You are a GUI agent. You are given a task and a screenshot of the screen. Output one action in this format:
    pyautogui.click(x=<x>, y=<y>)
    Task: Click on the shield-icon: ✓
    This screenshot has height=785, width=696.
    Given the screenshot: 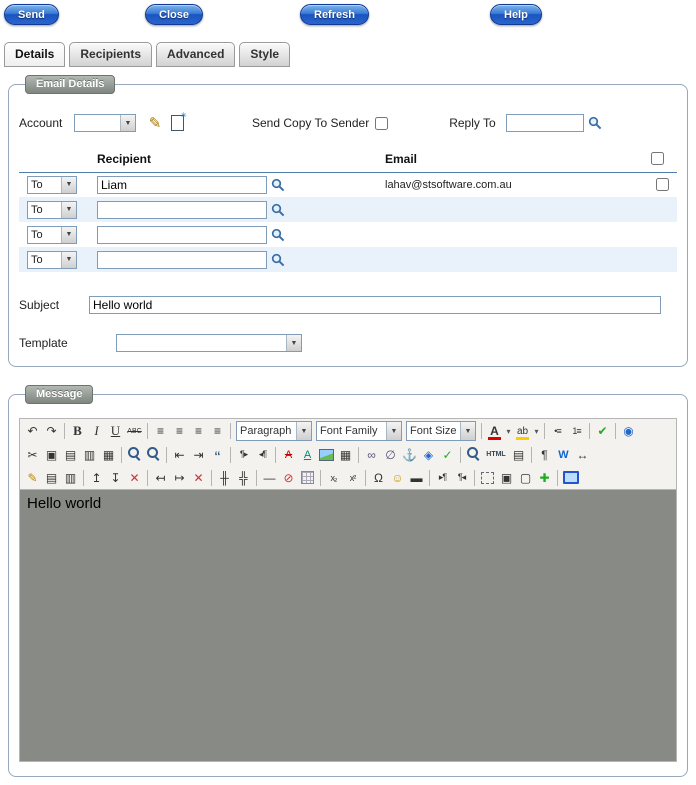 What is the action you would take?
    pyautogui.click(x=447, y=454)
    